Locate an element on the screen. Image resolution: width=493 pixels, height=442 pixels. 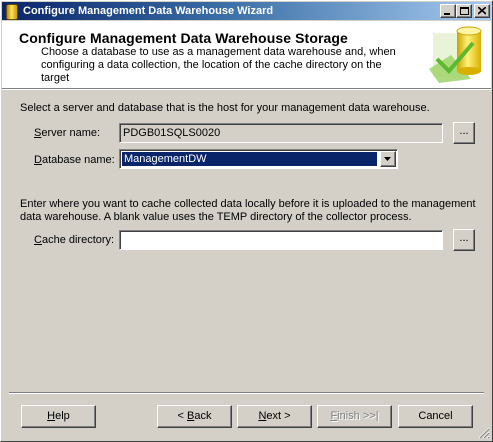
database-name-label: Database name: is located at coordinates (74, 160).